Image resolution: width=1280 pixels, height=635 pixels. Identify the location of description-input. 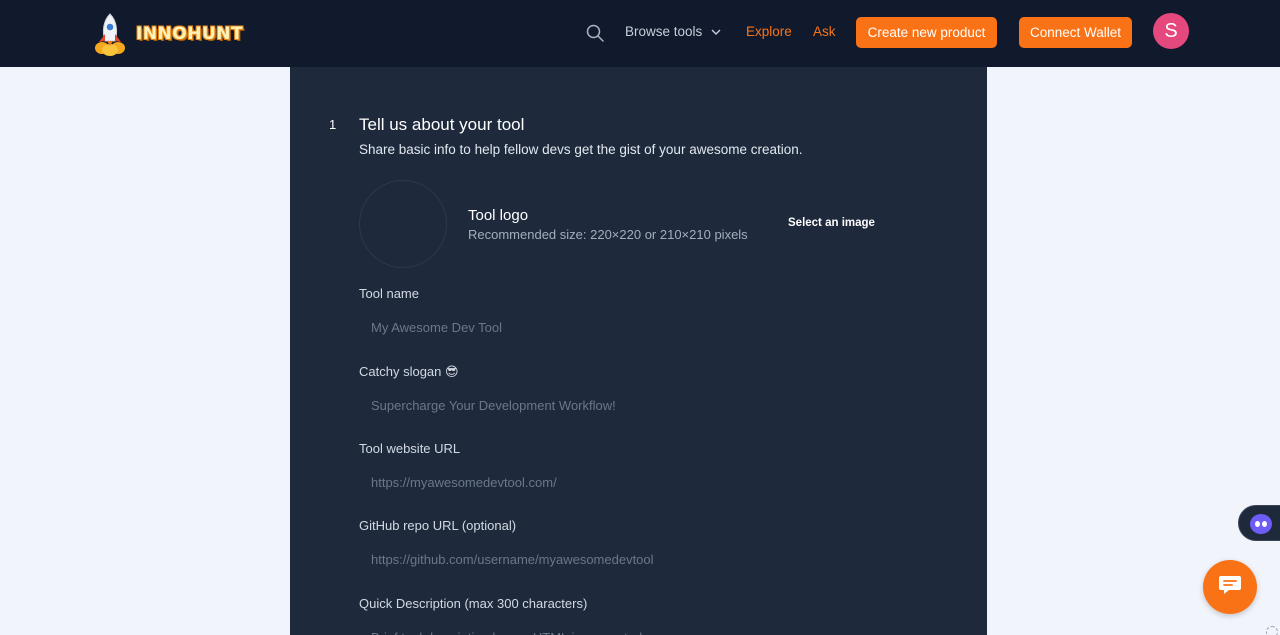
(649, 628).